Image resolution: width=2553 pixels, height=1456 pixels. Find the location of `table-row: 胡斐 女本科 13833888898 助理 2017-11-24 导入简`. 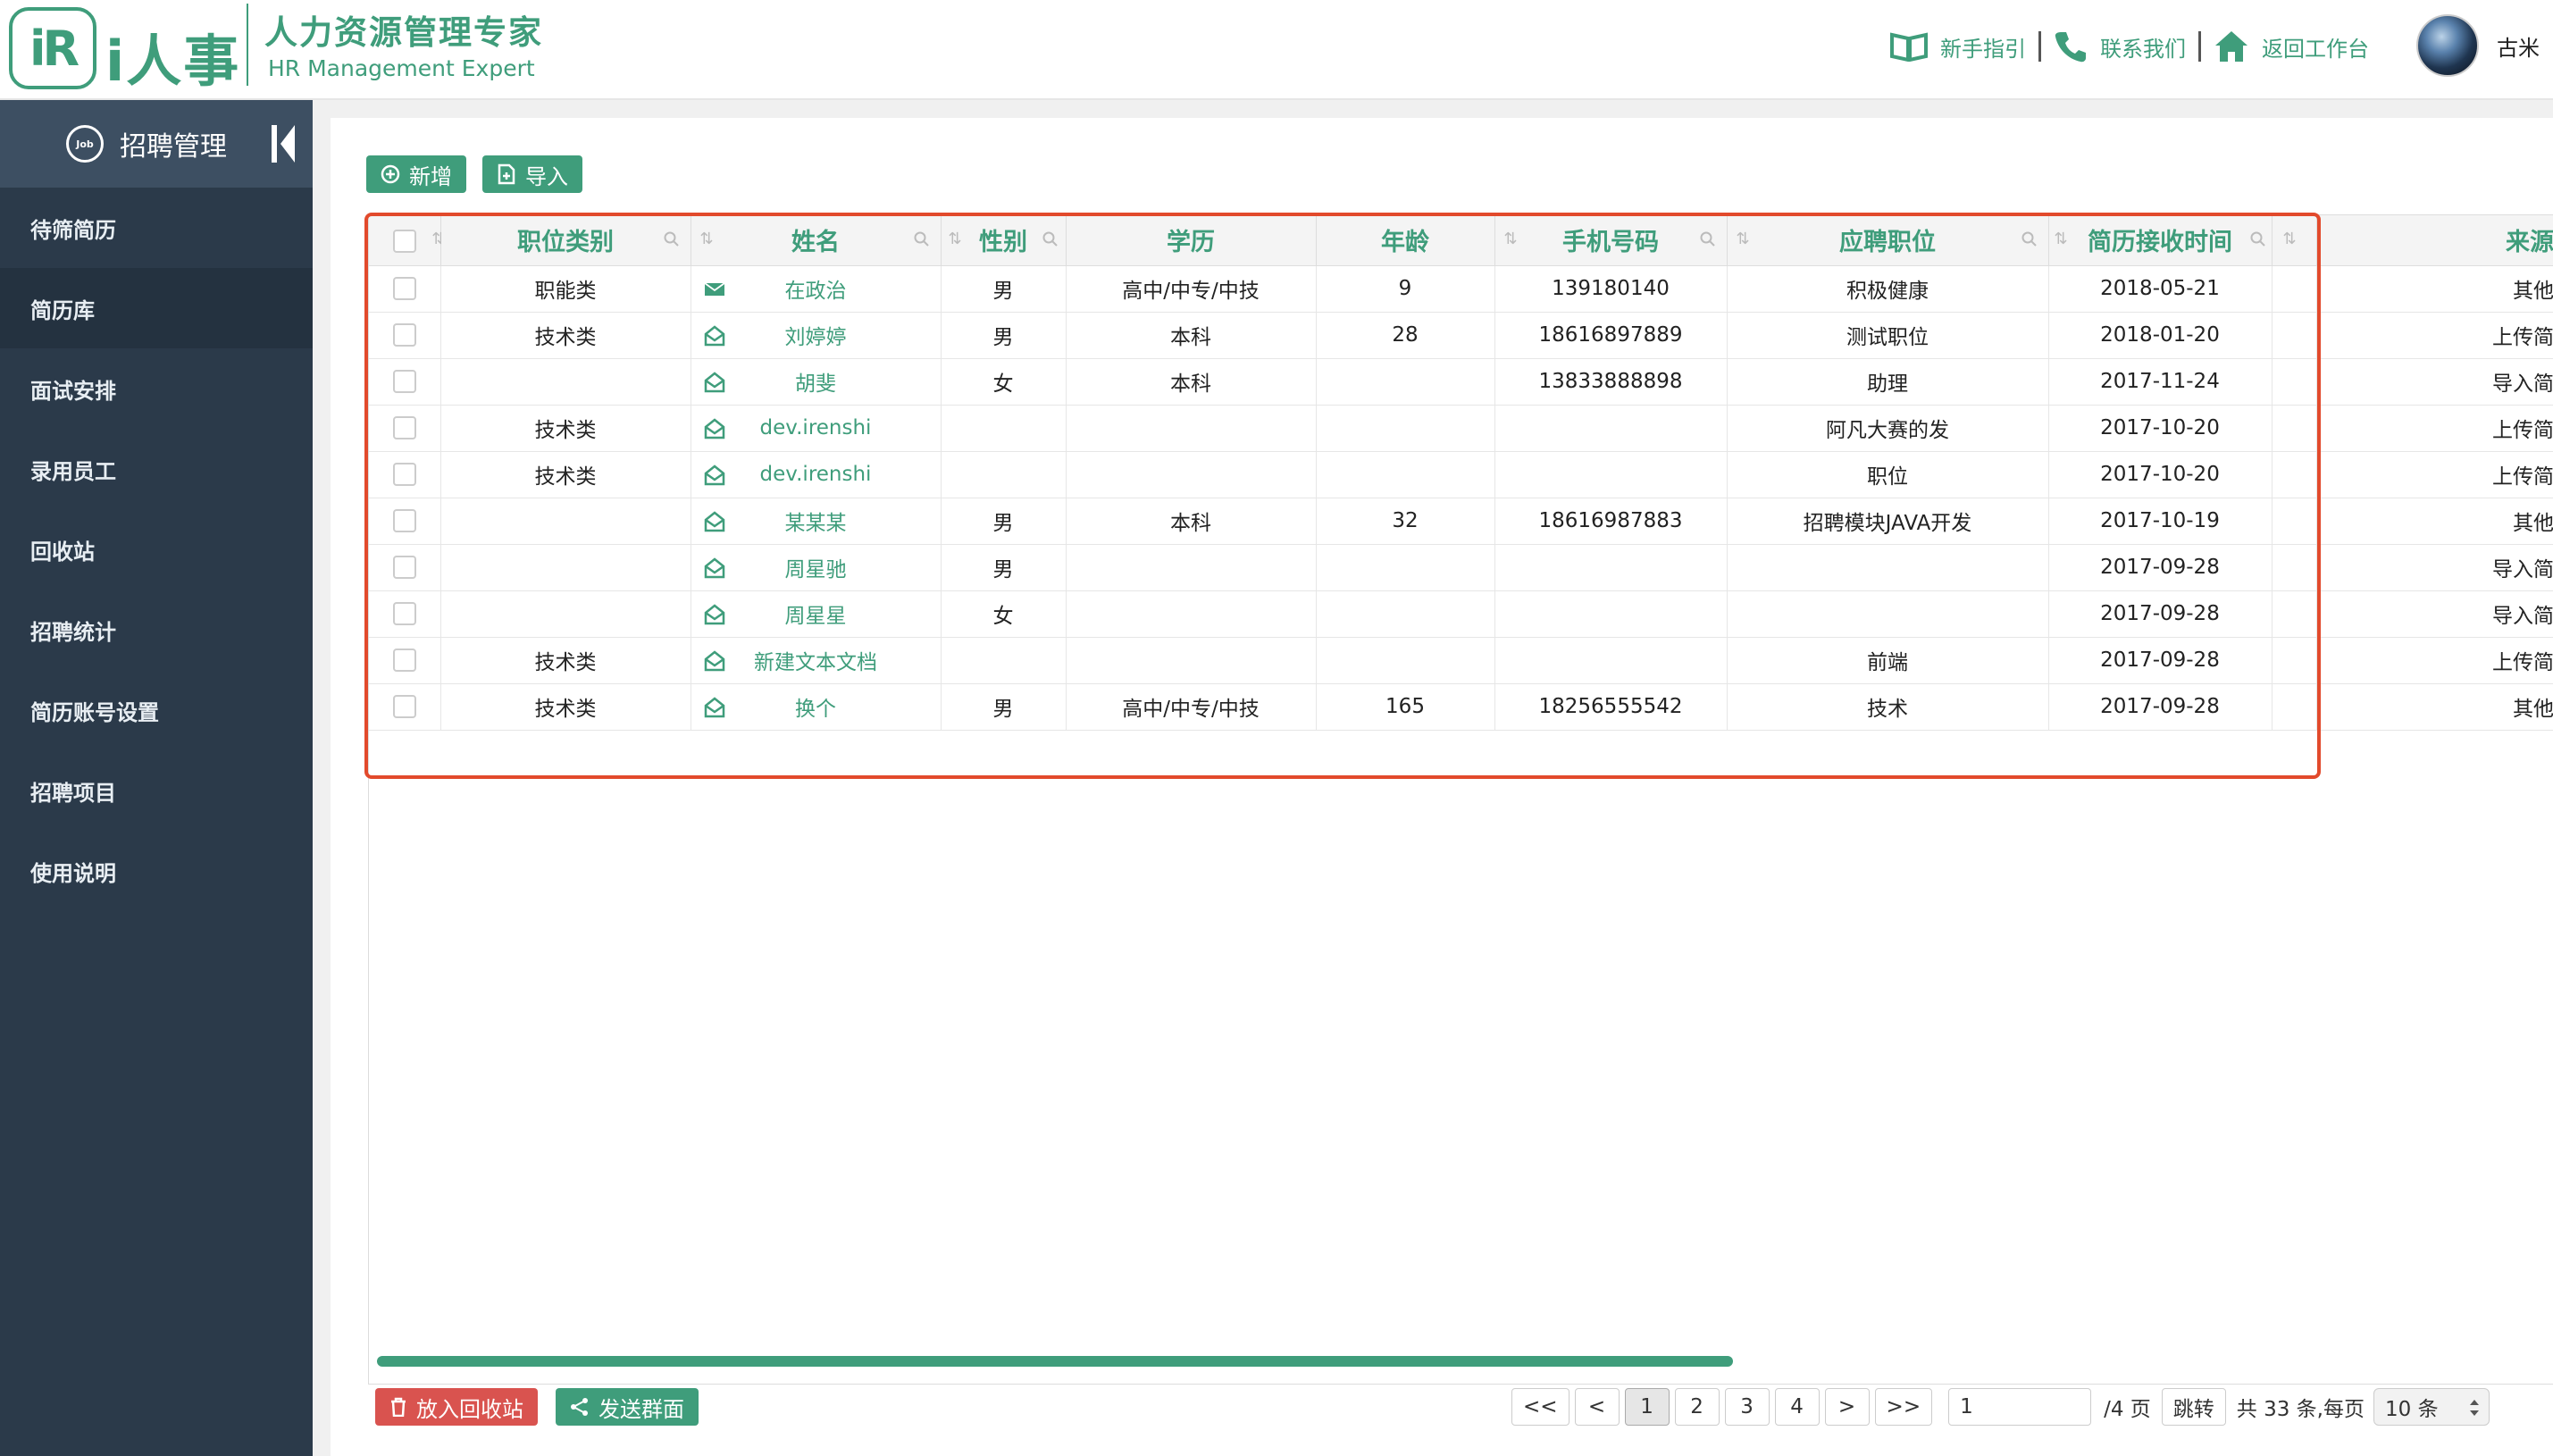

table-row: 胡斐 女本科 13833888898 助理 2017-11-24 导入简 is located at coordinates (1461, 382).